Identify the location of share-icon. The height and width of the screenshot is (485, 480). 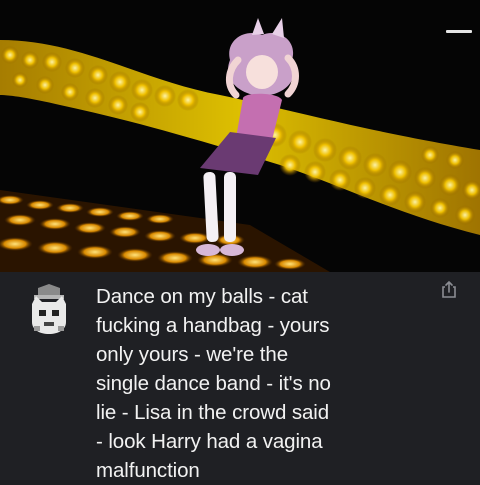
(449, 290).